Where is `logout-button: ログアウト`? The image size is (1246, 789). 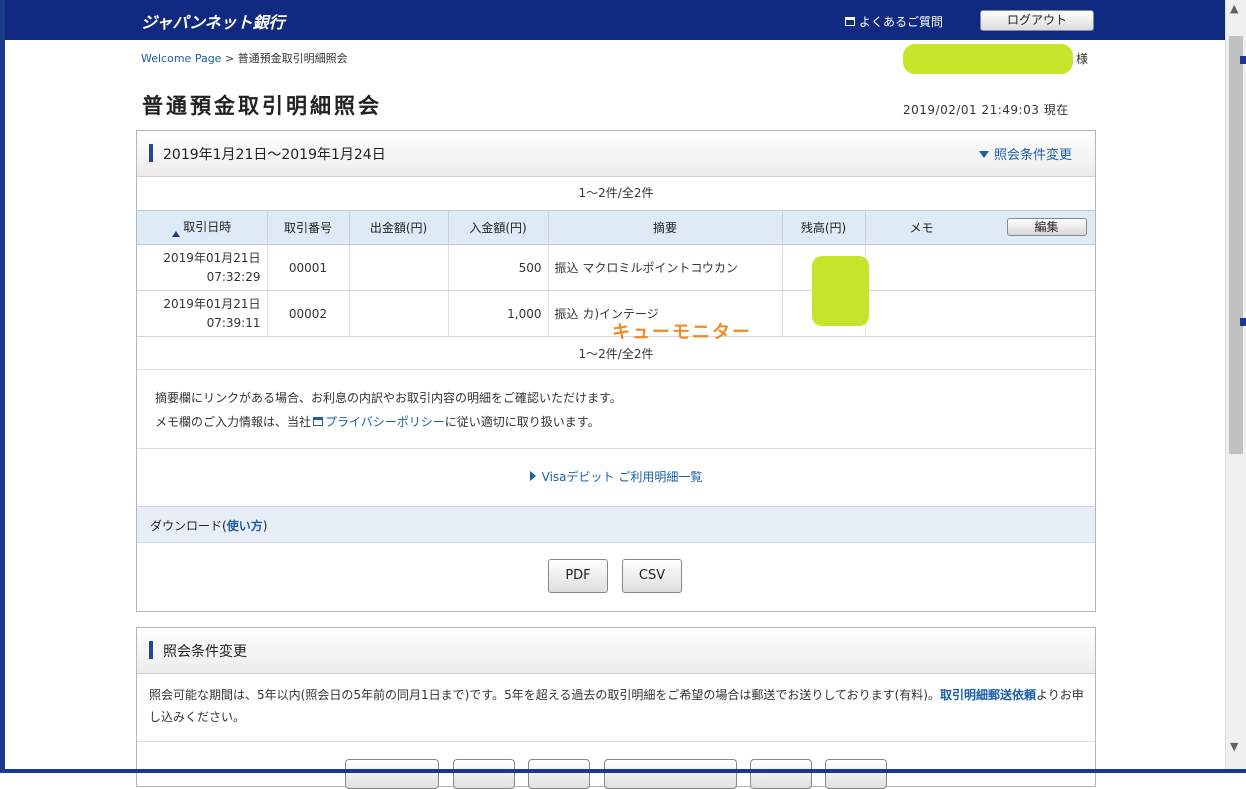 logout-button: ログアウト is located at coordinates (1037, 20).